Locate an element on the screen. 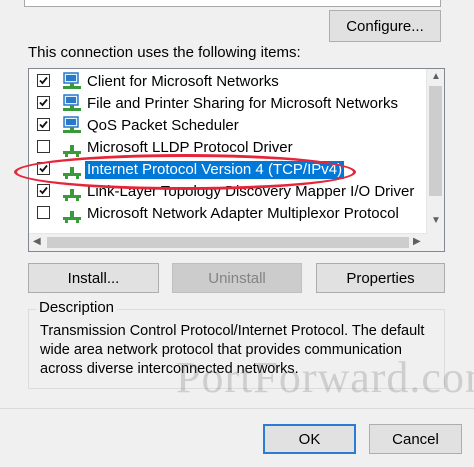 This screenshot has height=467, width=474. scrollbar-corner is located at coordinates (435, 242).